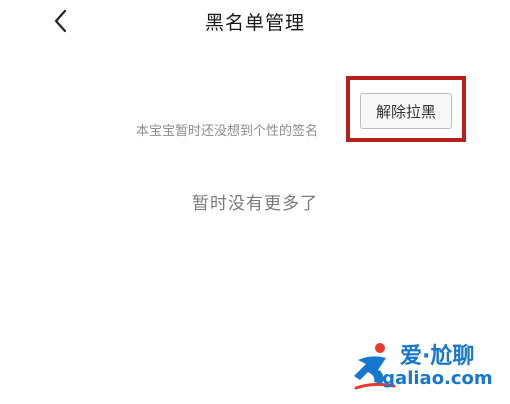 The width and height of the screenshot is (510, 404). I want to click on empty-list-message: 暂时没有更多了, so click(255, 204).